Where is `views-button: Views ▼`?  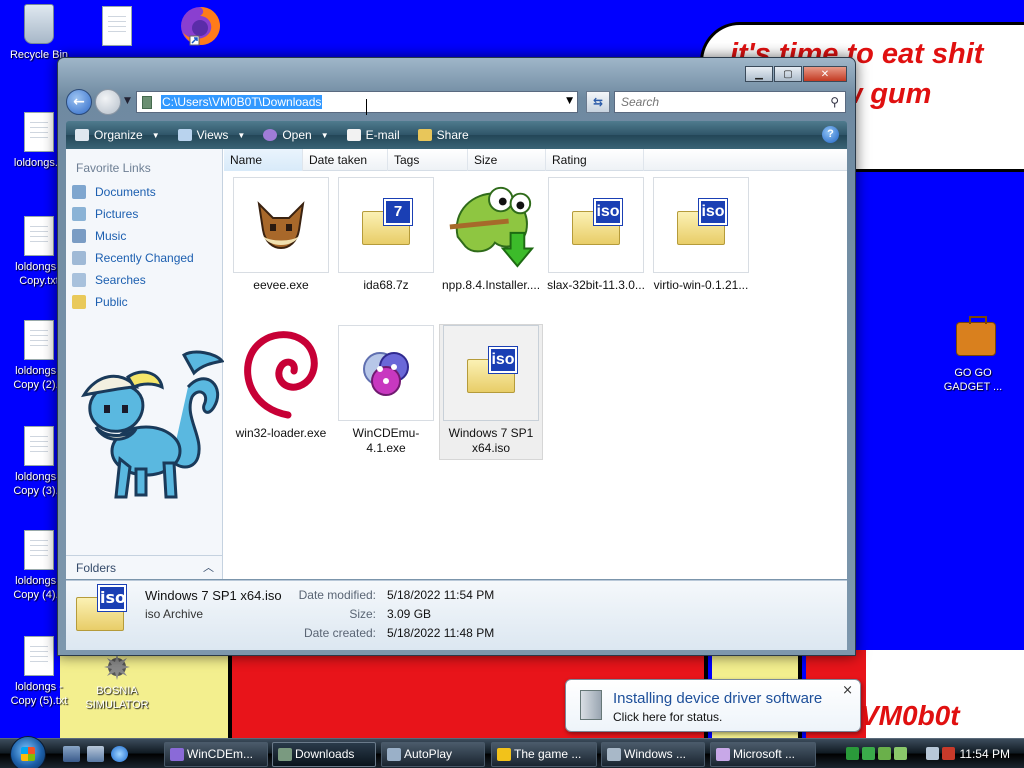
views-button: Views ▼ is located at coordinates (212, 135).